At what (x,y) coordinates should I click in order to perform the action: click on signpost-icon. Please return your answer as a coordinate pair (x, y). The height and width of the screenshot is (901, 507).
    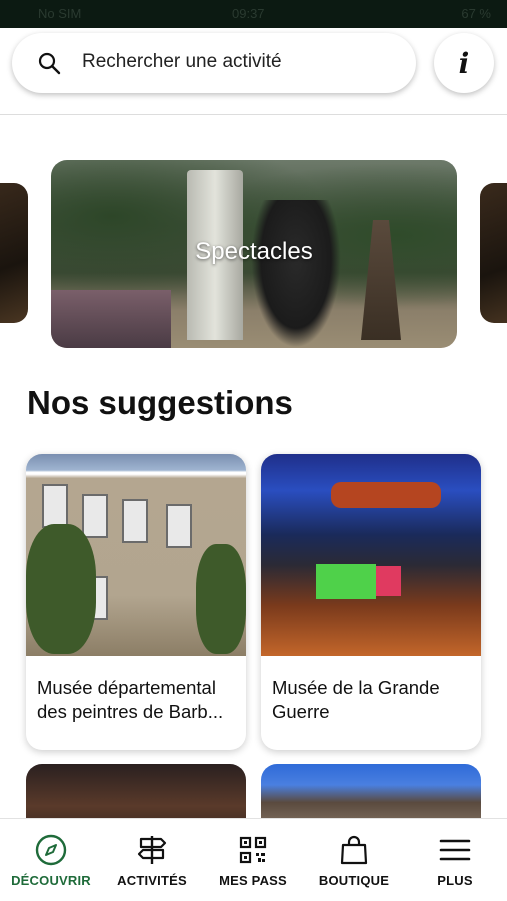
    Looking at the image, I should click on (152, 850).